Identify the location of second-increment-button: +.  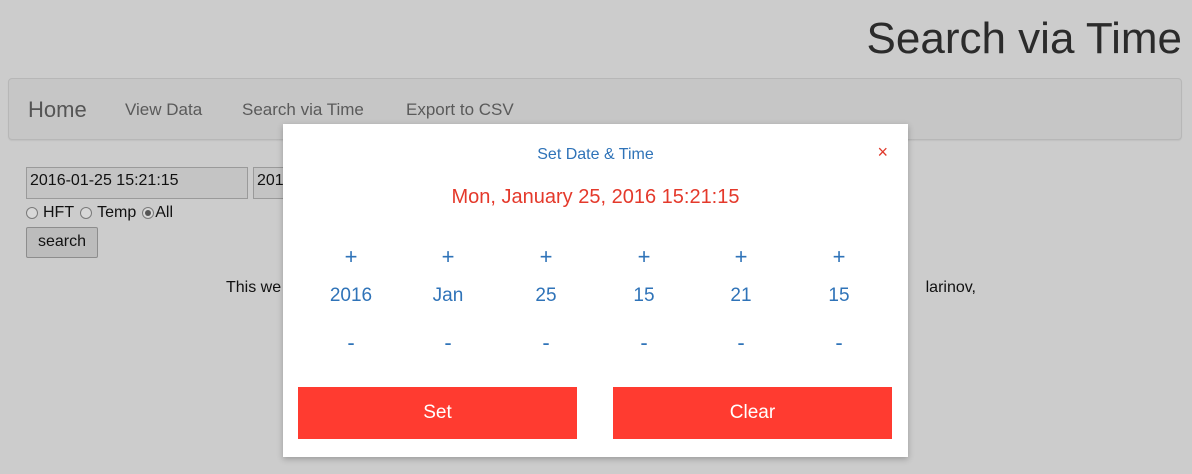
(839, 257).